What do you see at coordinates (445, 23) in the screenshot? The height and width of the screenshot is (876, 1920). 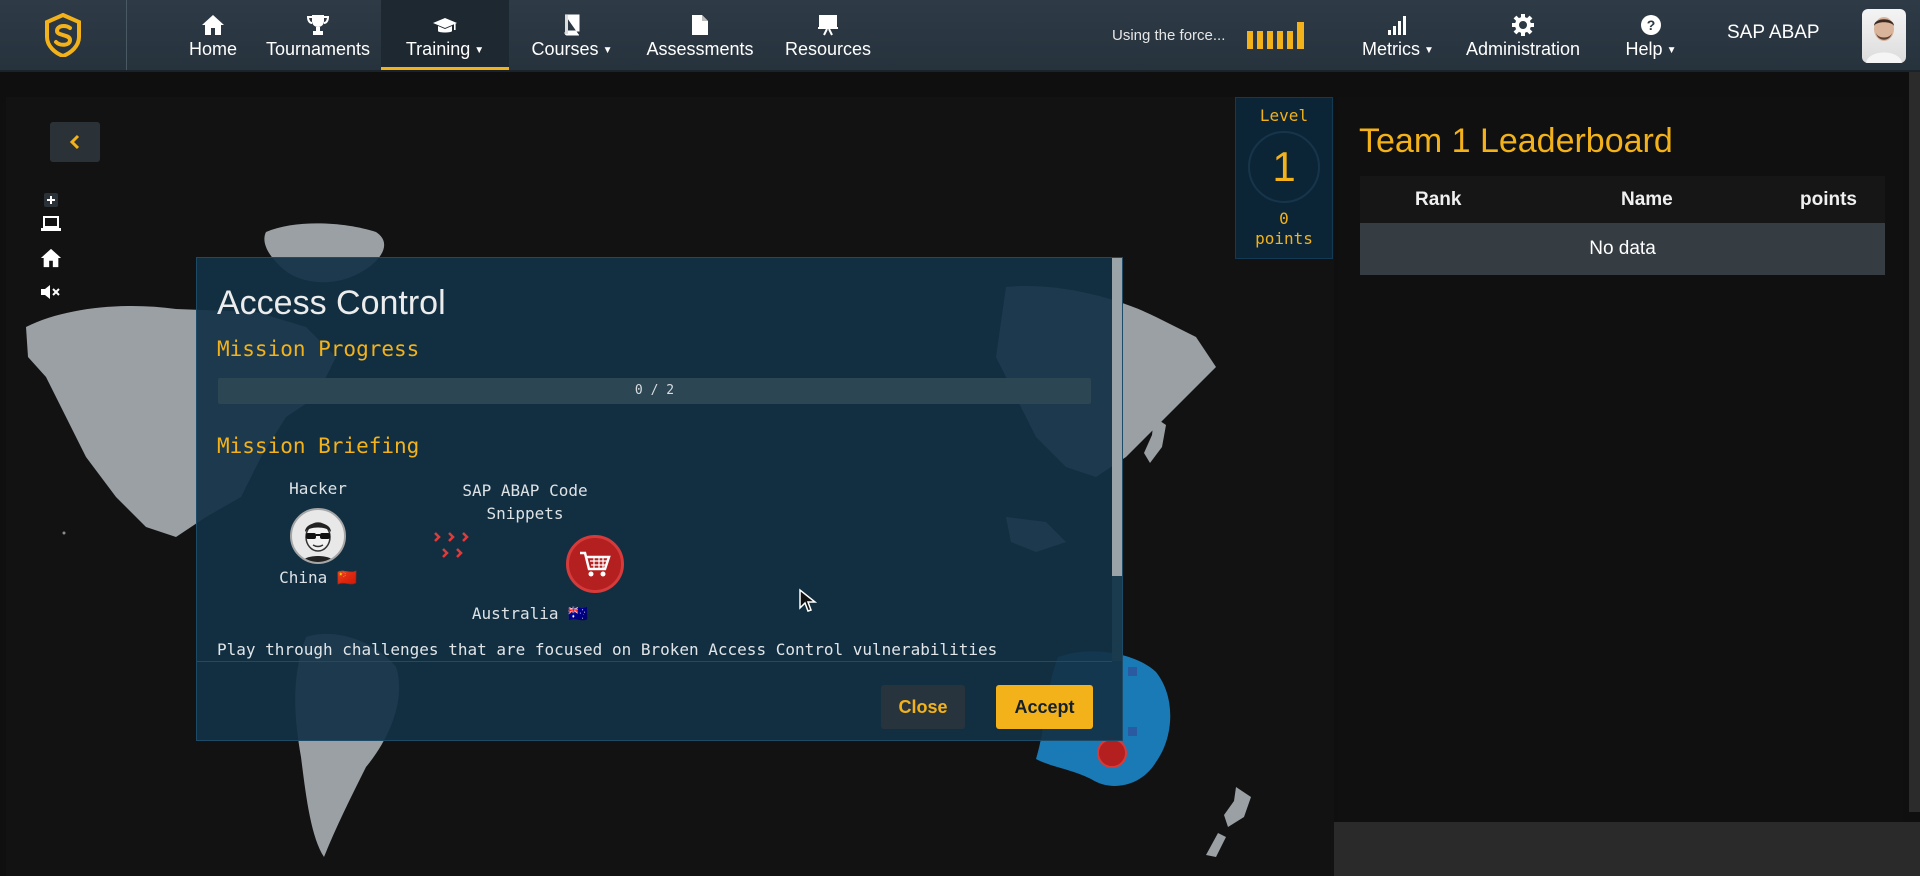 I see `graduation-cap-icon` at bounding box center [445, 23].